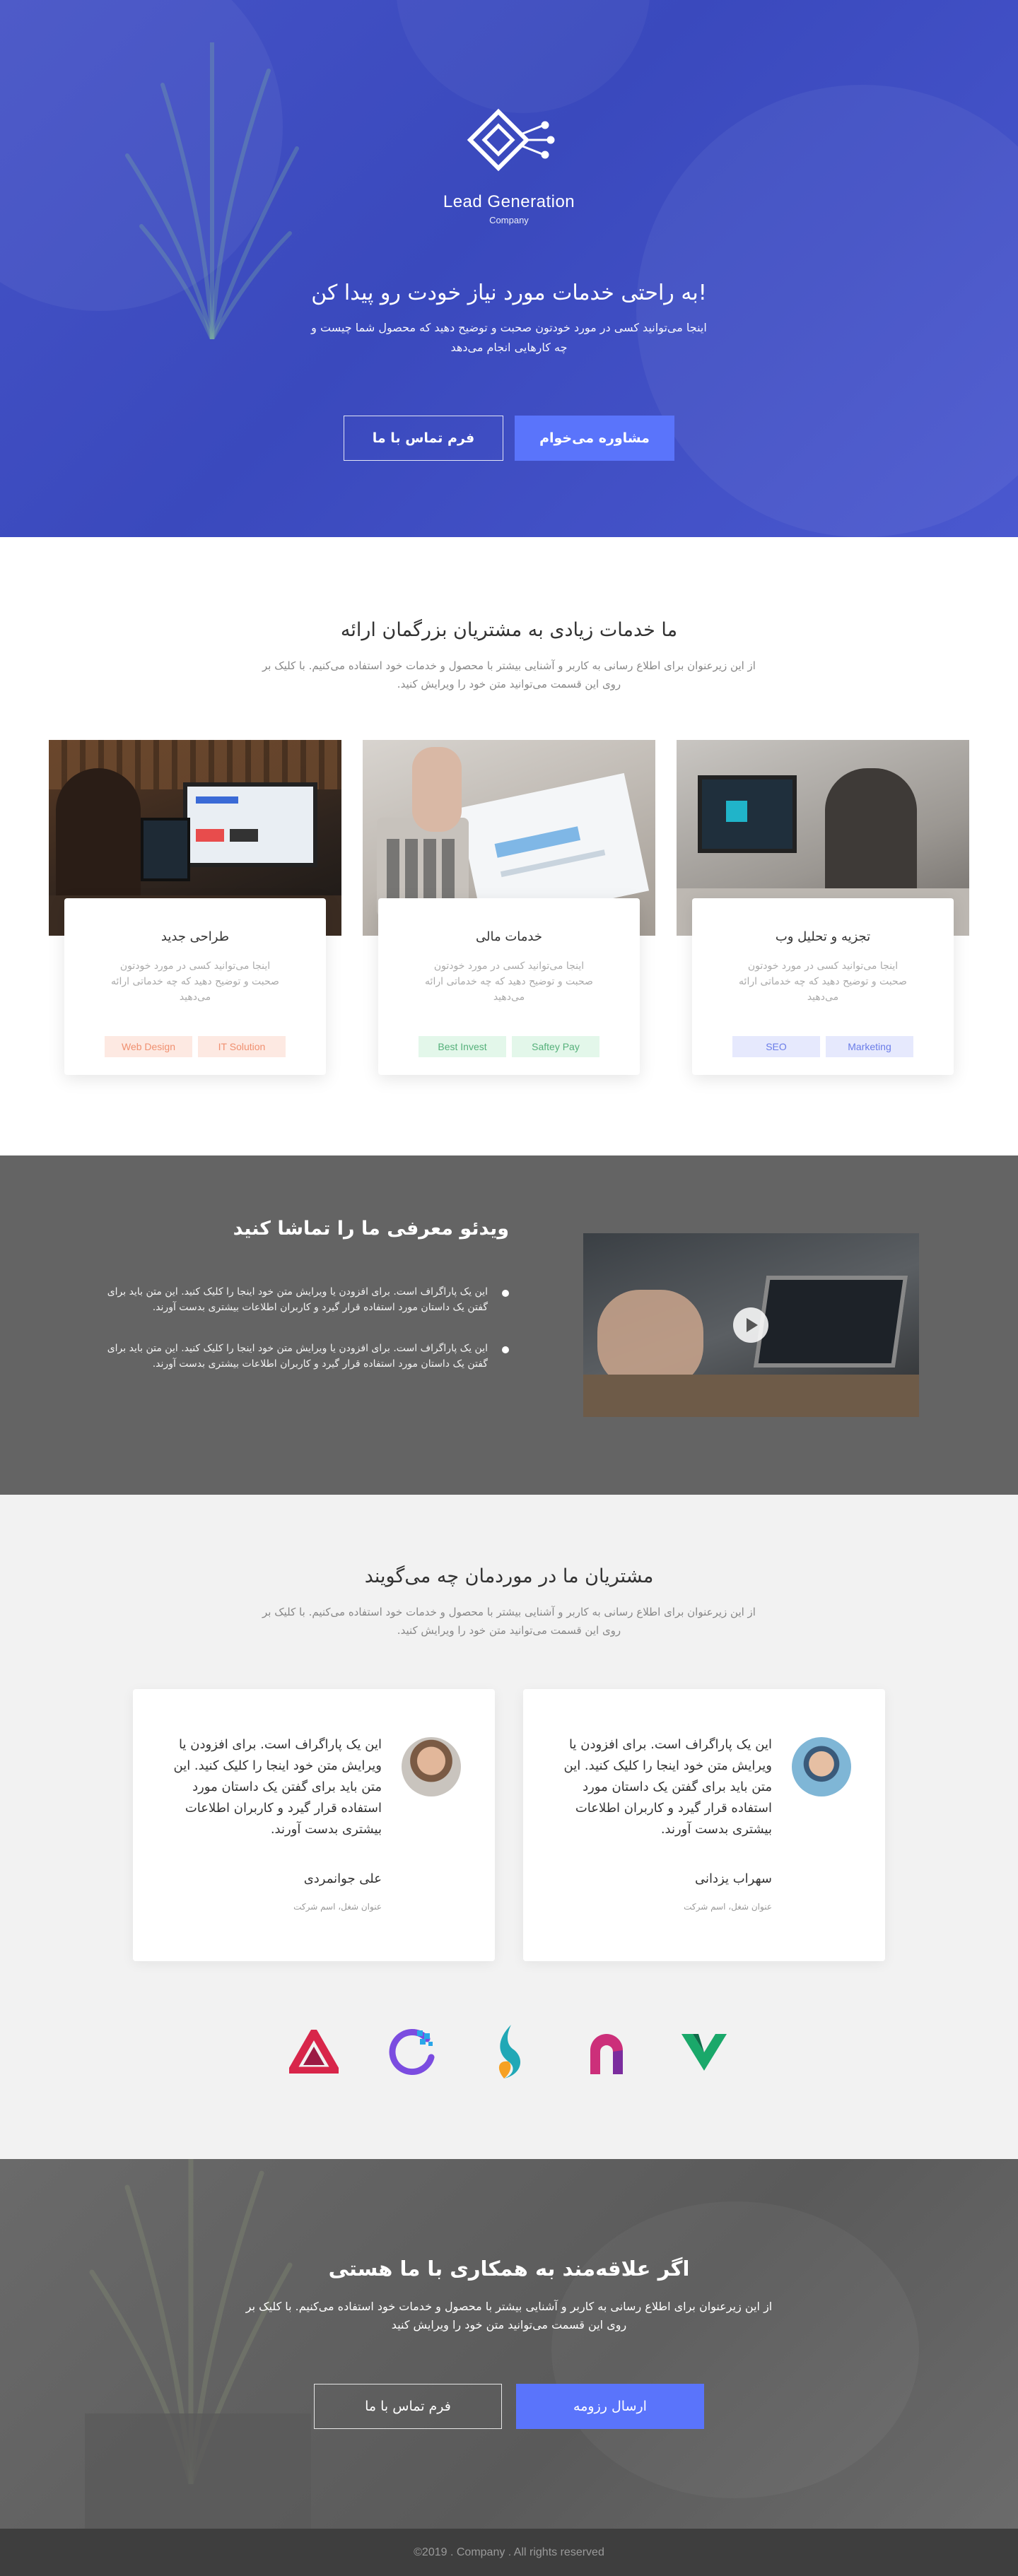 The height and width of the screenshot is (2576, 1018). Describe the element at coordinates (195, 1046) in the screenshot. I see `service-card-tags: Web Design IT Solution` at that location.